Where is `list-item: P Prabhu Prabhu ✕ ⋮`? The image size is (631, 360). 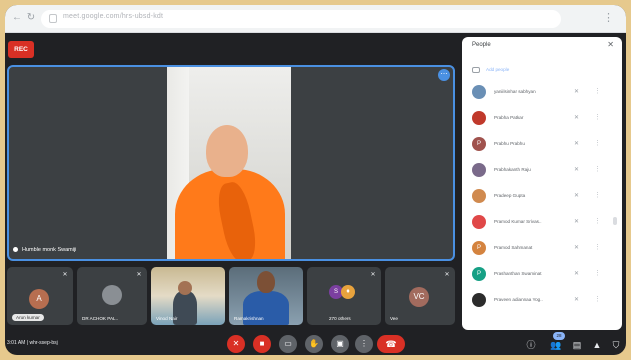
list-item: P Prabhu Prabhu ✕ ⋮ is located at coordinates (542, 144).